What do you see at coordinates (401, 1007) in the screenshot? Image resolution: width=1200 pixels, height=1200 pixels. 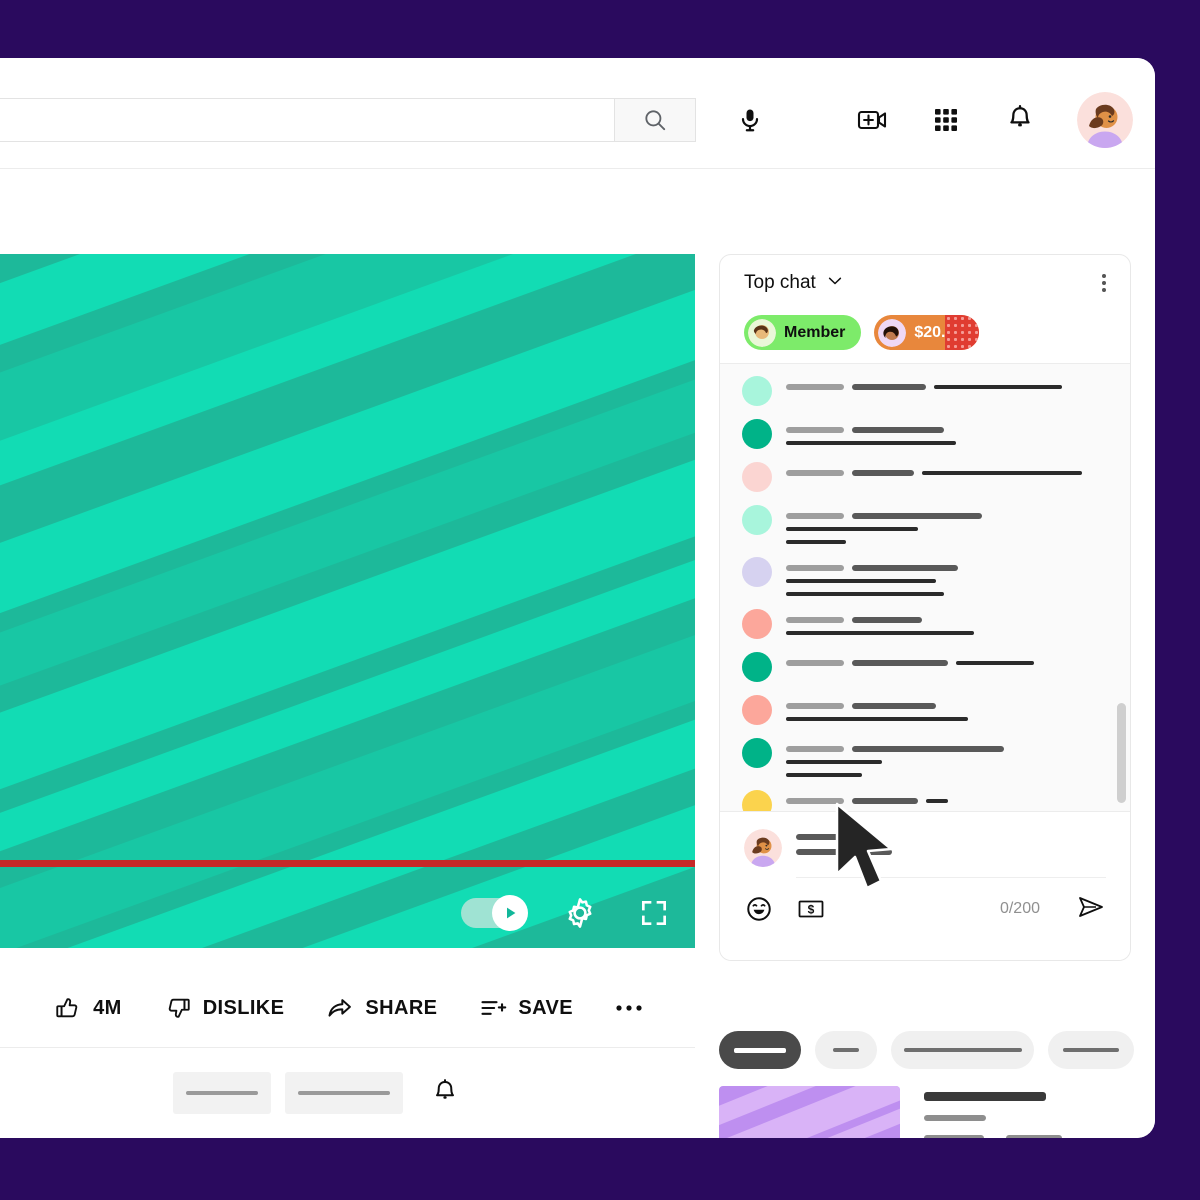 I see `share-label: SHARE` at bounding box center [401, 1007].